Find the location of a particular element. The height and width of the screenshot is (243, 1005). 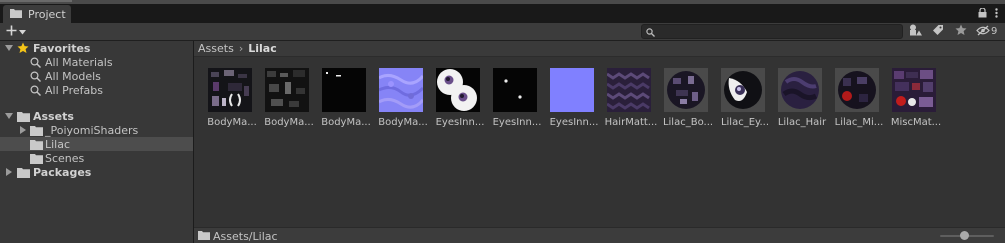

tree-item-poiyomi-shaders: _PoiyomiShaders is located at coordinates (96, 130).